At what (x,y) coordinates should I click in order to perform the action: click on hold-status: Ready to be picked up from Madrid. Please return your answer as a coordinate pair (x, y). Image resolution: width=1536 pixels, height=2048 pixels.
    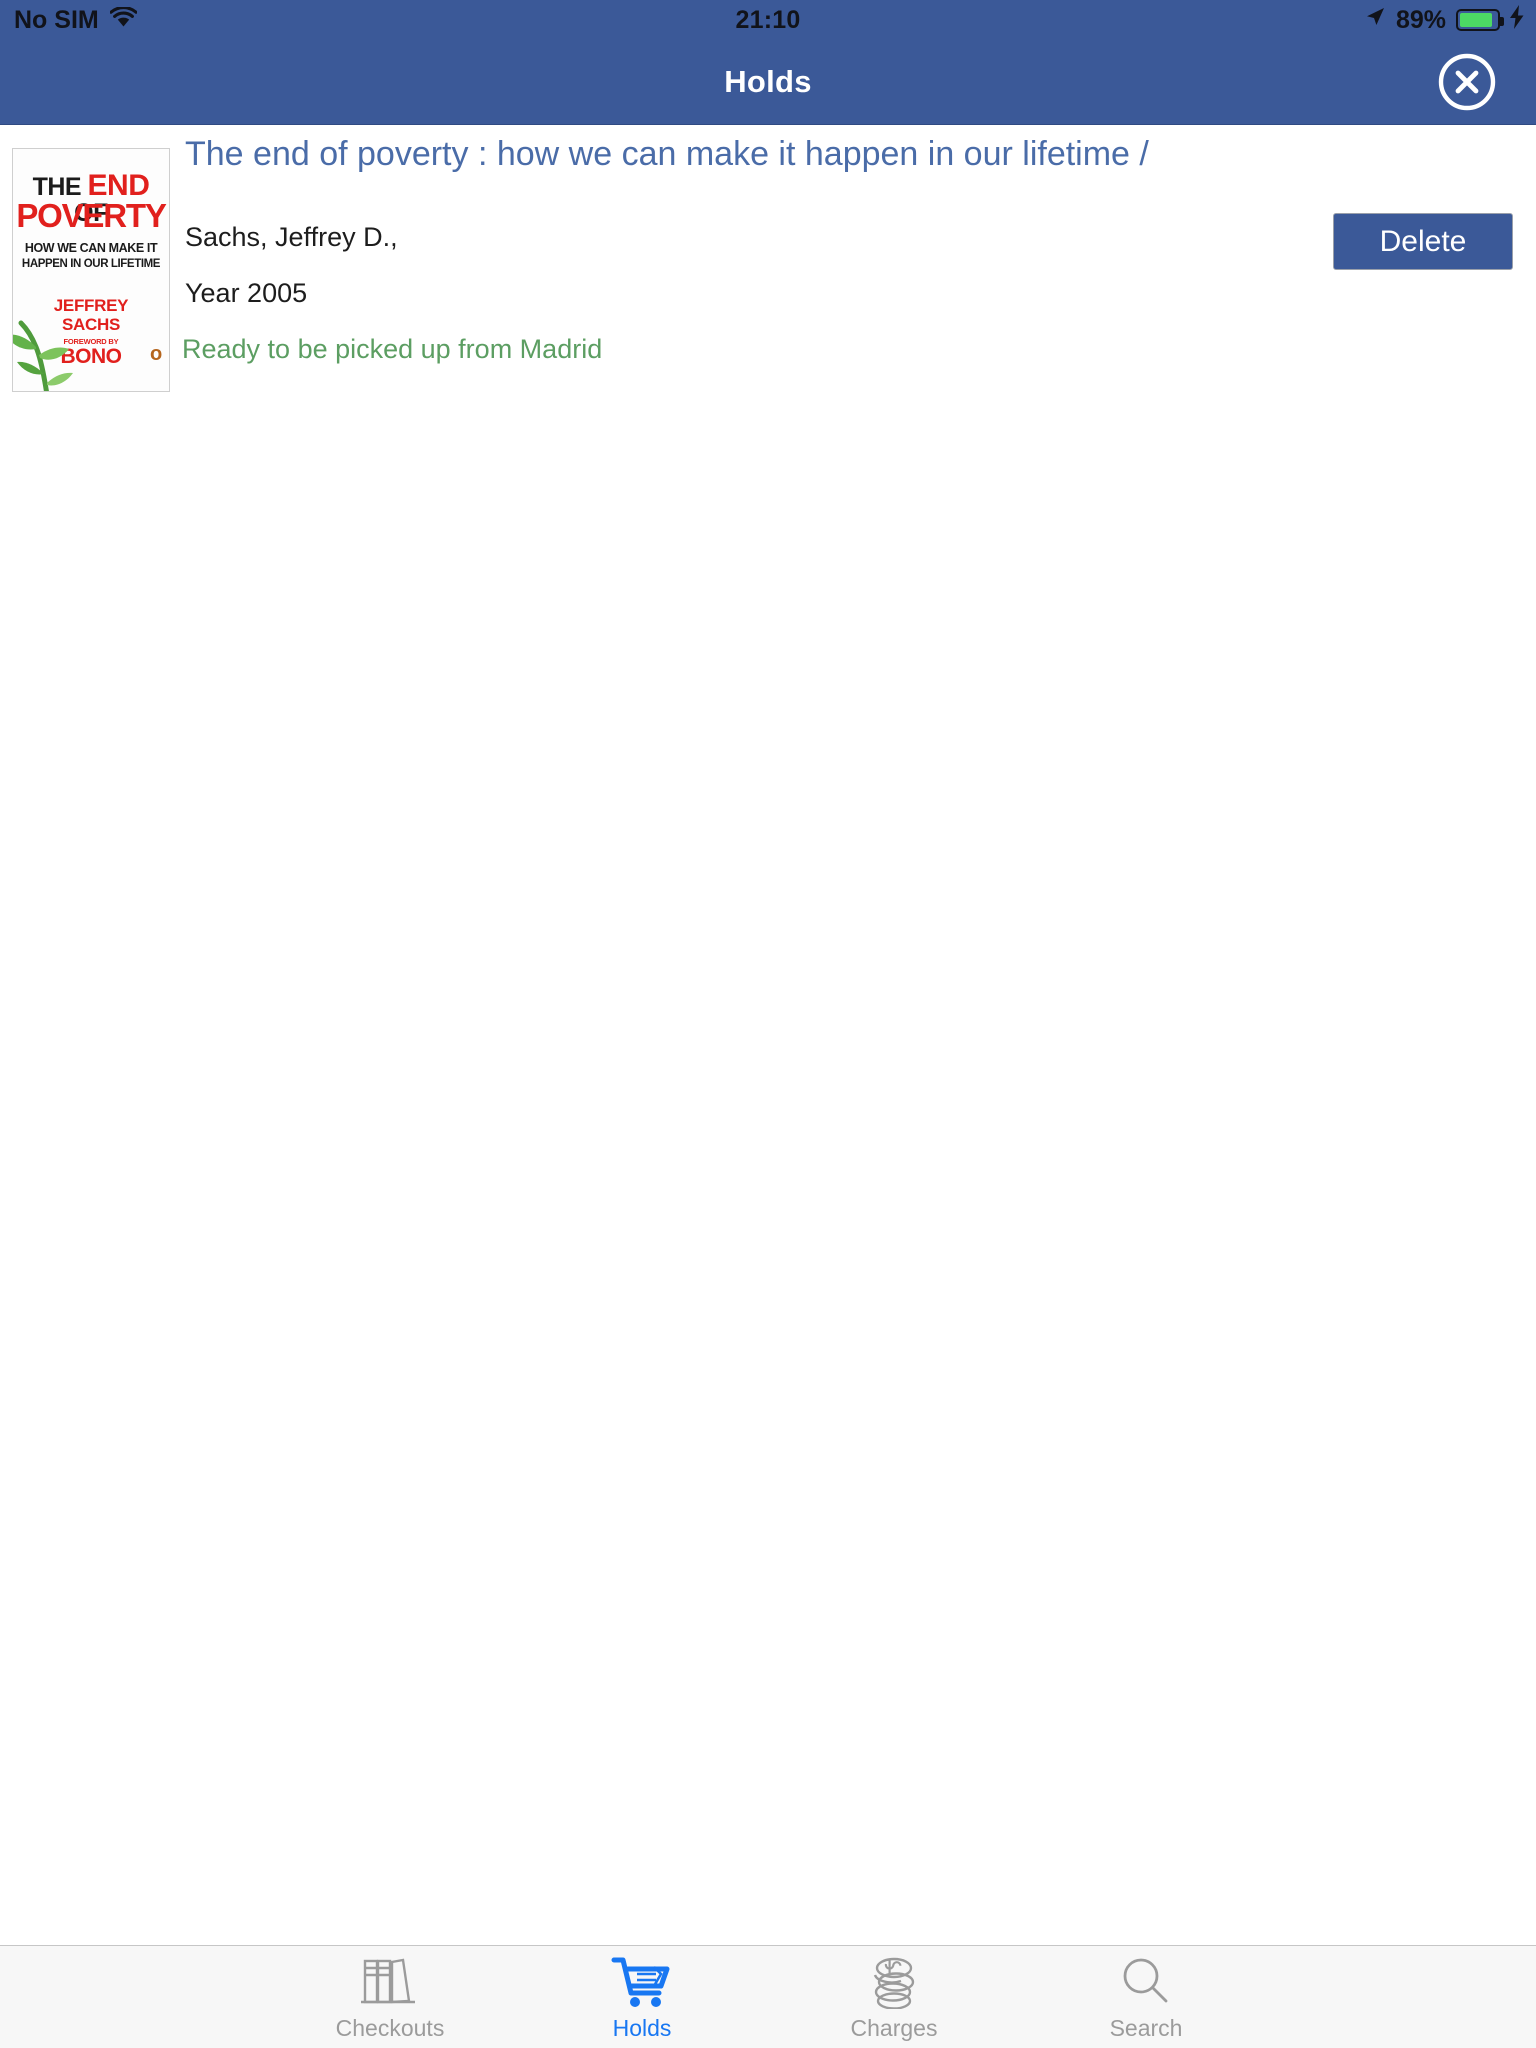
    Looking at the image, I should click on (392, 349).